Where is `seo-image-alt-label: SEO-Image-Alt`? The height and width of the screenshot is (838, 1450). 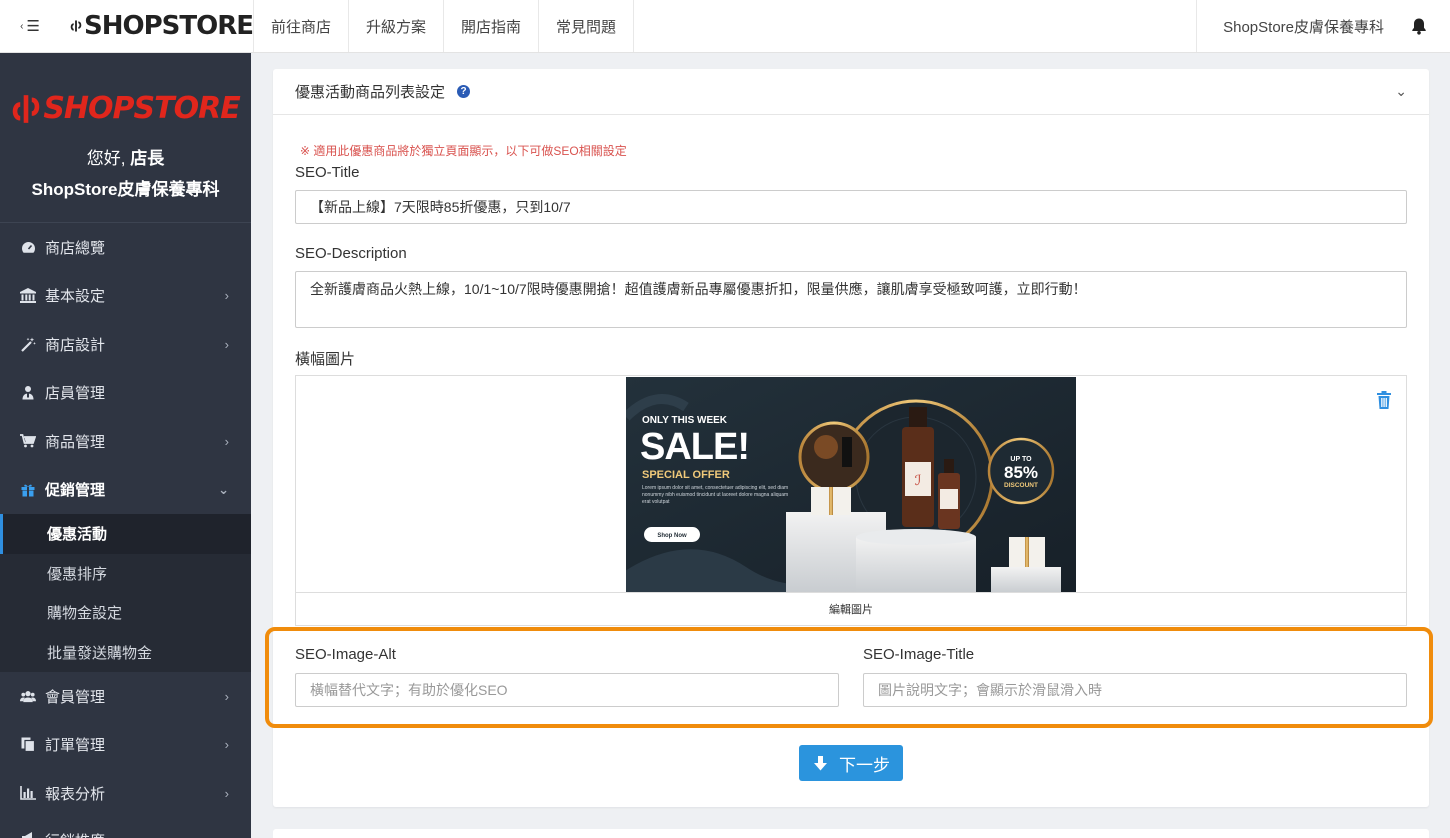
seo-image-alt-label: SEO-Image-Alt is located at coordinates (345, 654).